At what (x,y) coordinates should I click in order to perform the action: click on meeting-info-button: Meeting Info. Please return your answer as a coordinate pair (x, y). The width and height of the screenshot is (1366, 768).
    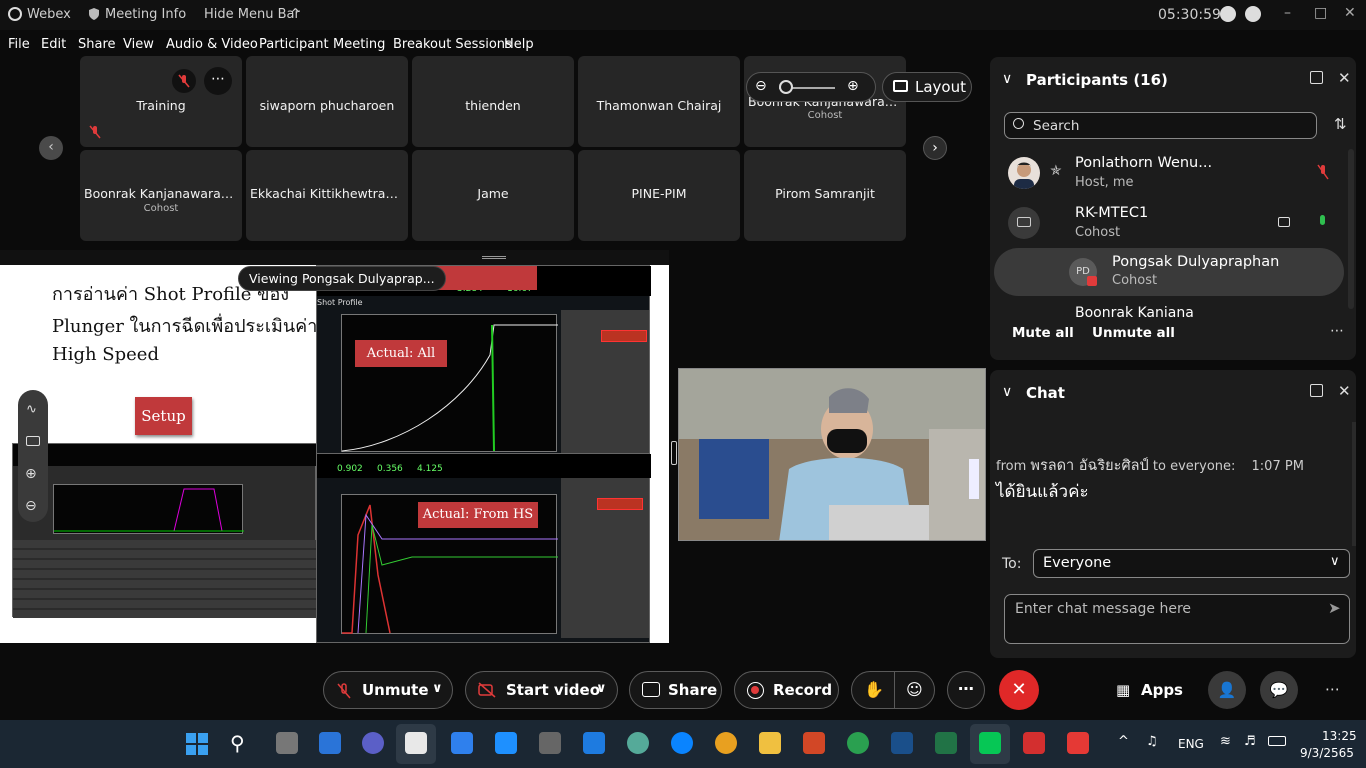
    Looking at the image, I should click on (145, 14).